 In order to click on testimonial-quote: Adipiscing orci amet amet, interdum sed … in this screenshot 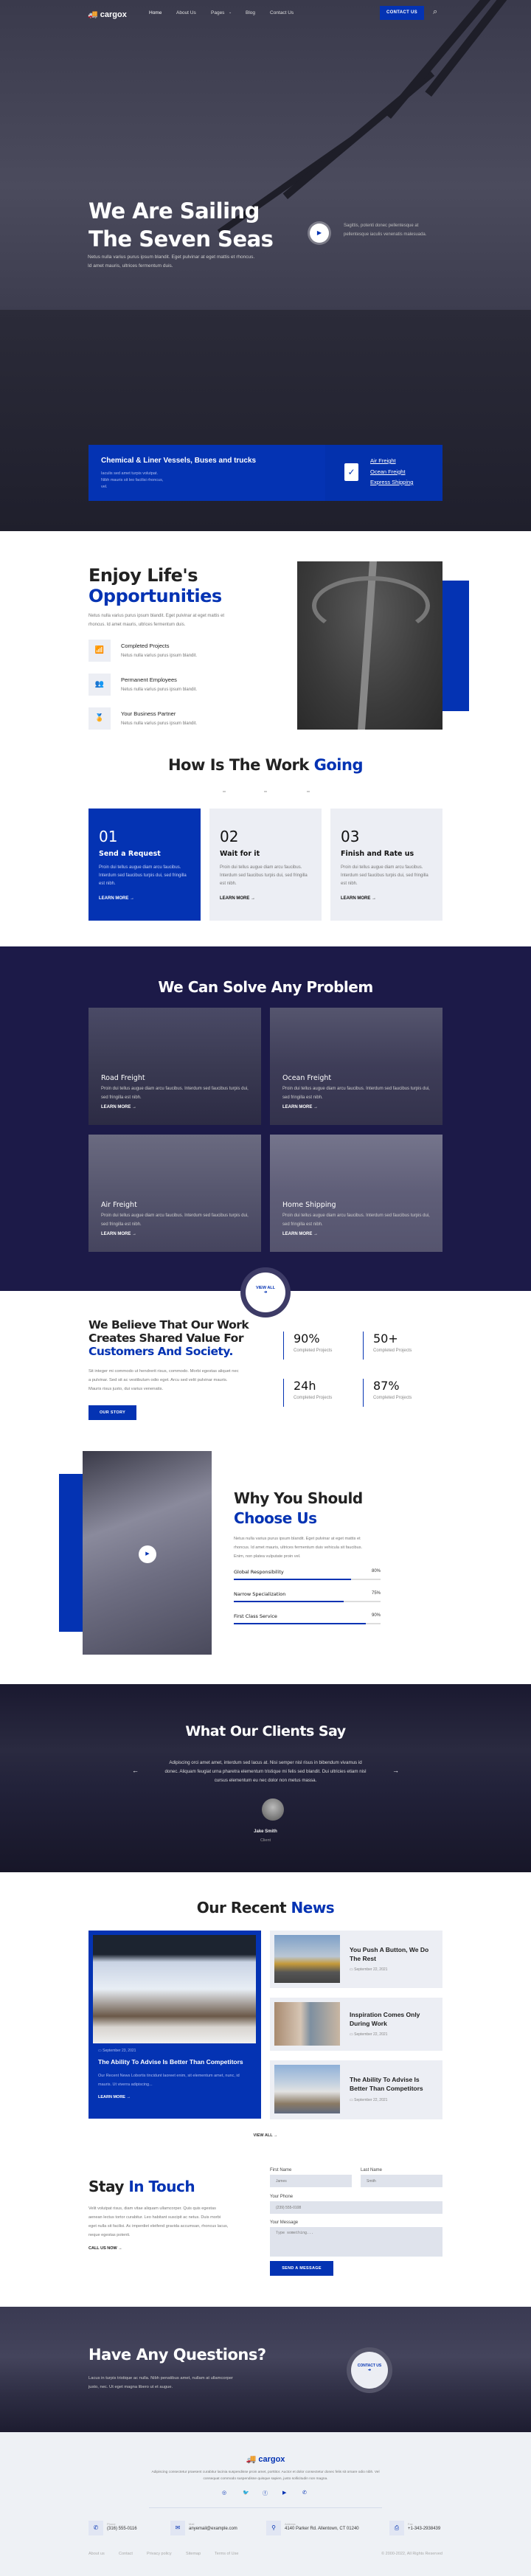, I will do `click(265, 1772)`.